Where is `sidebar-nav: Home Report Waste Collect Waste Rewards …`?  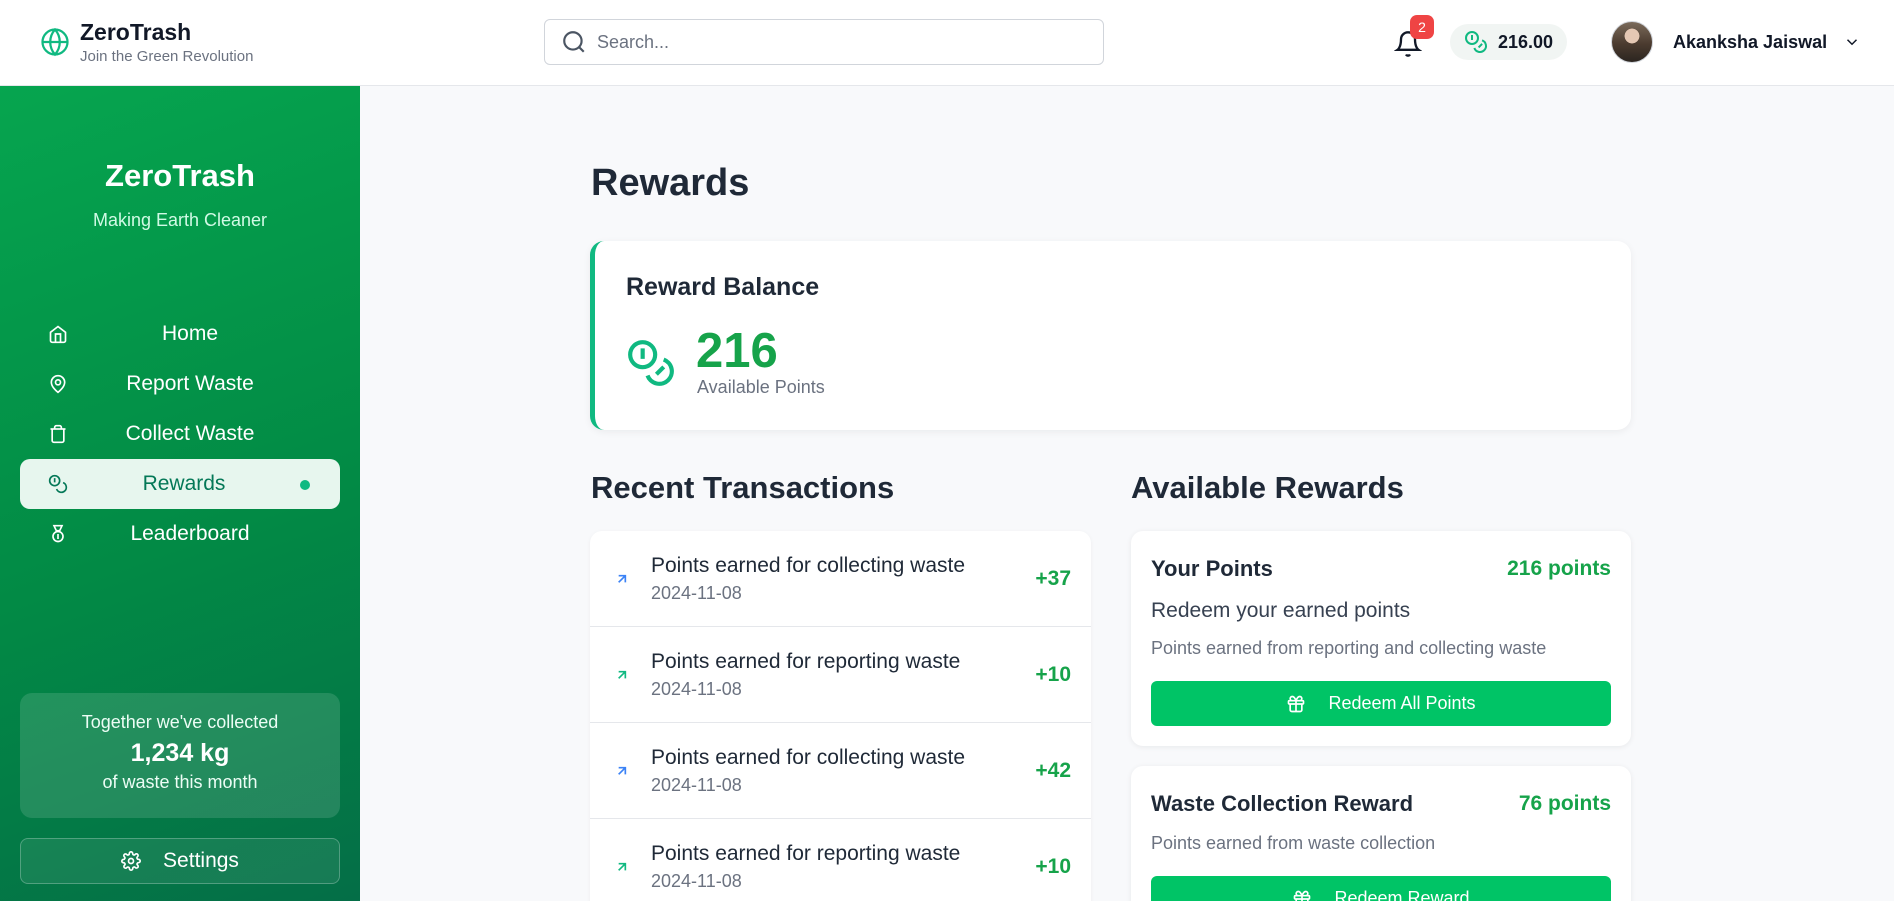
sidebar-nav: Home Report Waste Collect Waste Rewards … is located at coordinates (180, 434).